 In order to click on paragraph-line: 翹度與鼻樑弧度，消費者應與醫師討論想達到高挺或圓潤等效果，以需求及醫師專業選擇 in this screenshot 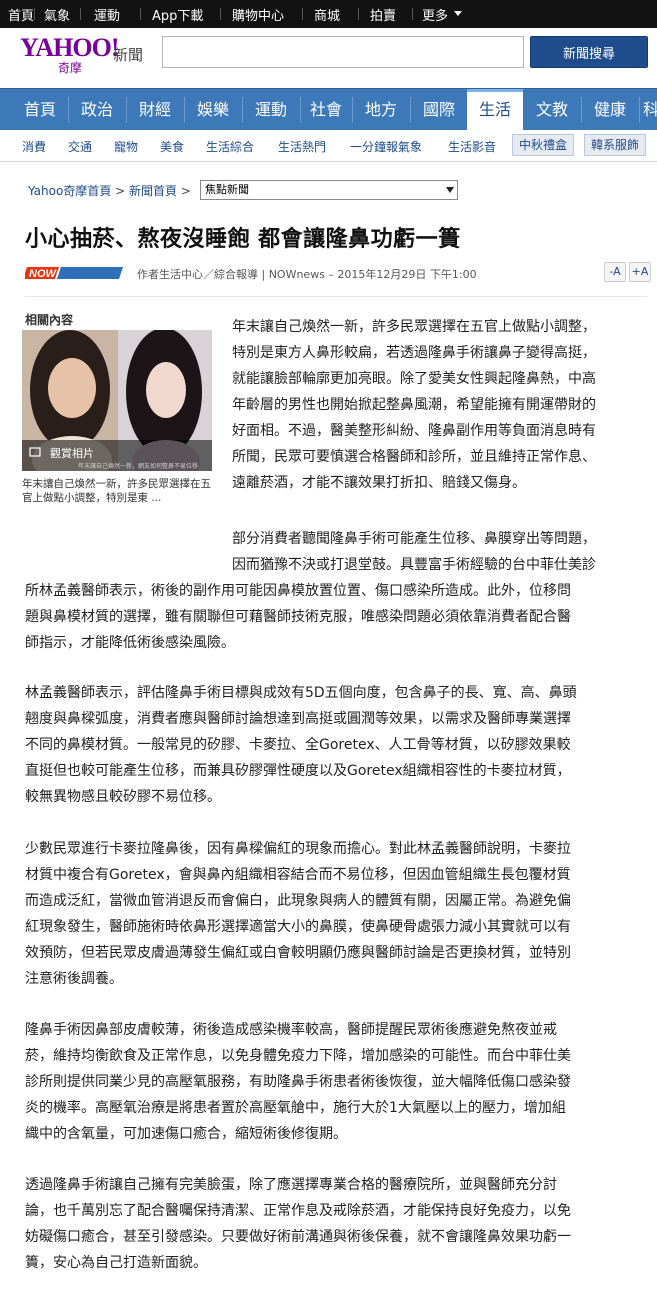, I will do `click(298, 719)`.